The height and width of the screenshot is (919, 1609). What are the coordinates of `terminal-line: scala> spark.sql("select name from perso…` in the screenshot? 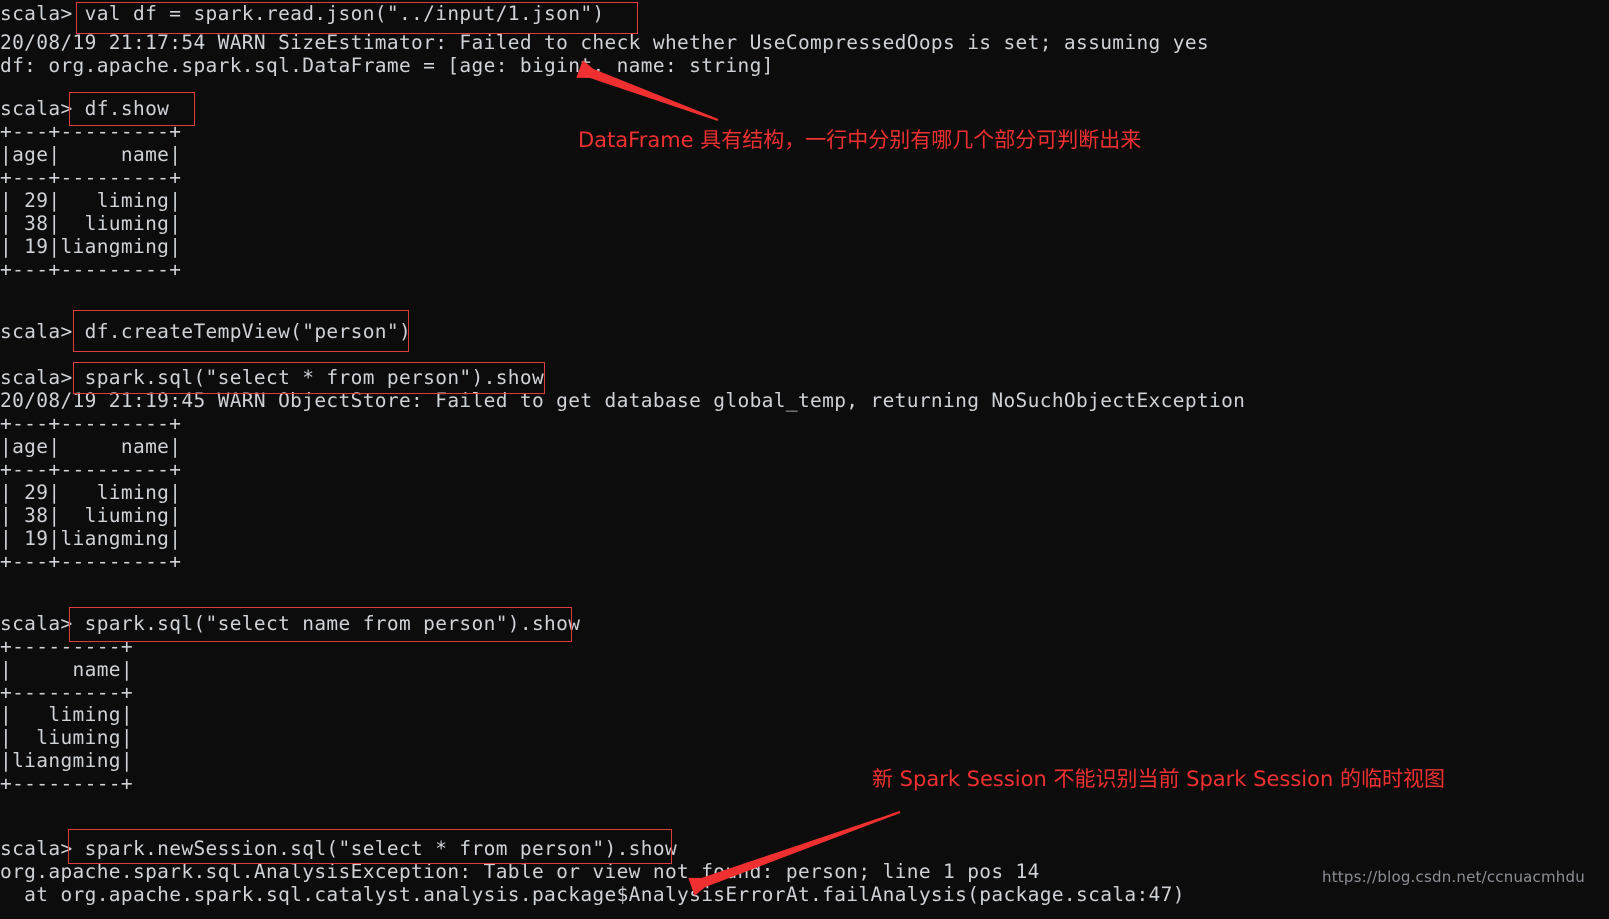 It's located at (290, 623).